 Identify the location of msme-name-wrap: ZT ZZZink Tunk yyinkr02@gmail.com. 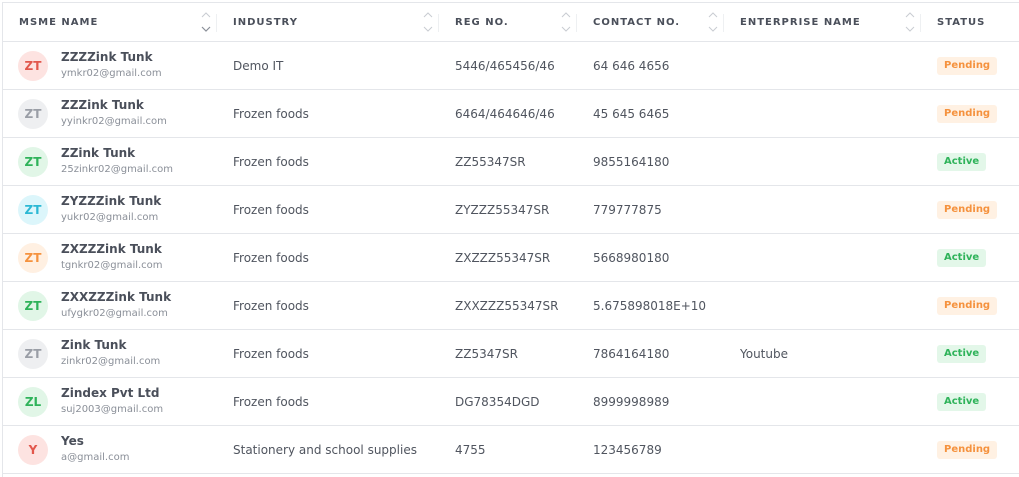
(117, 113).